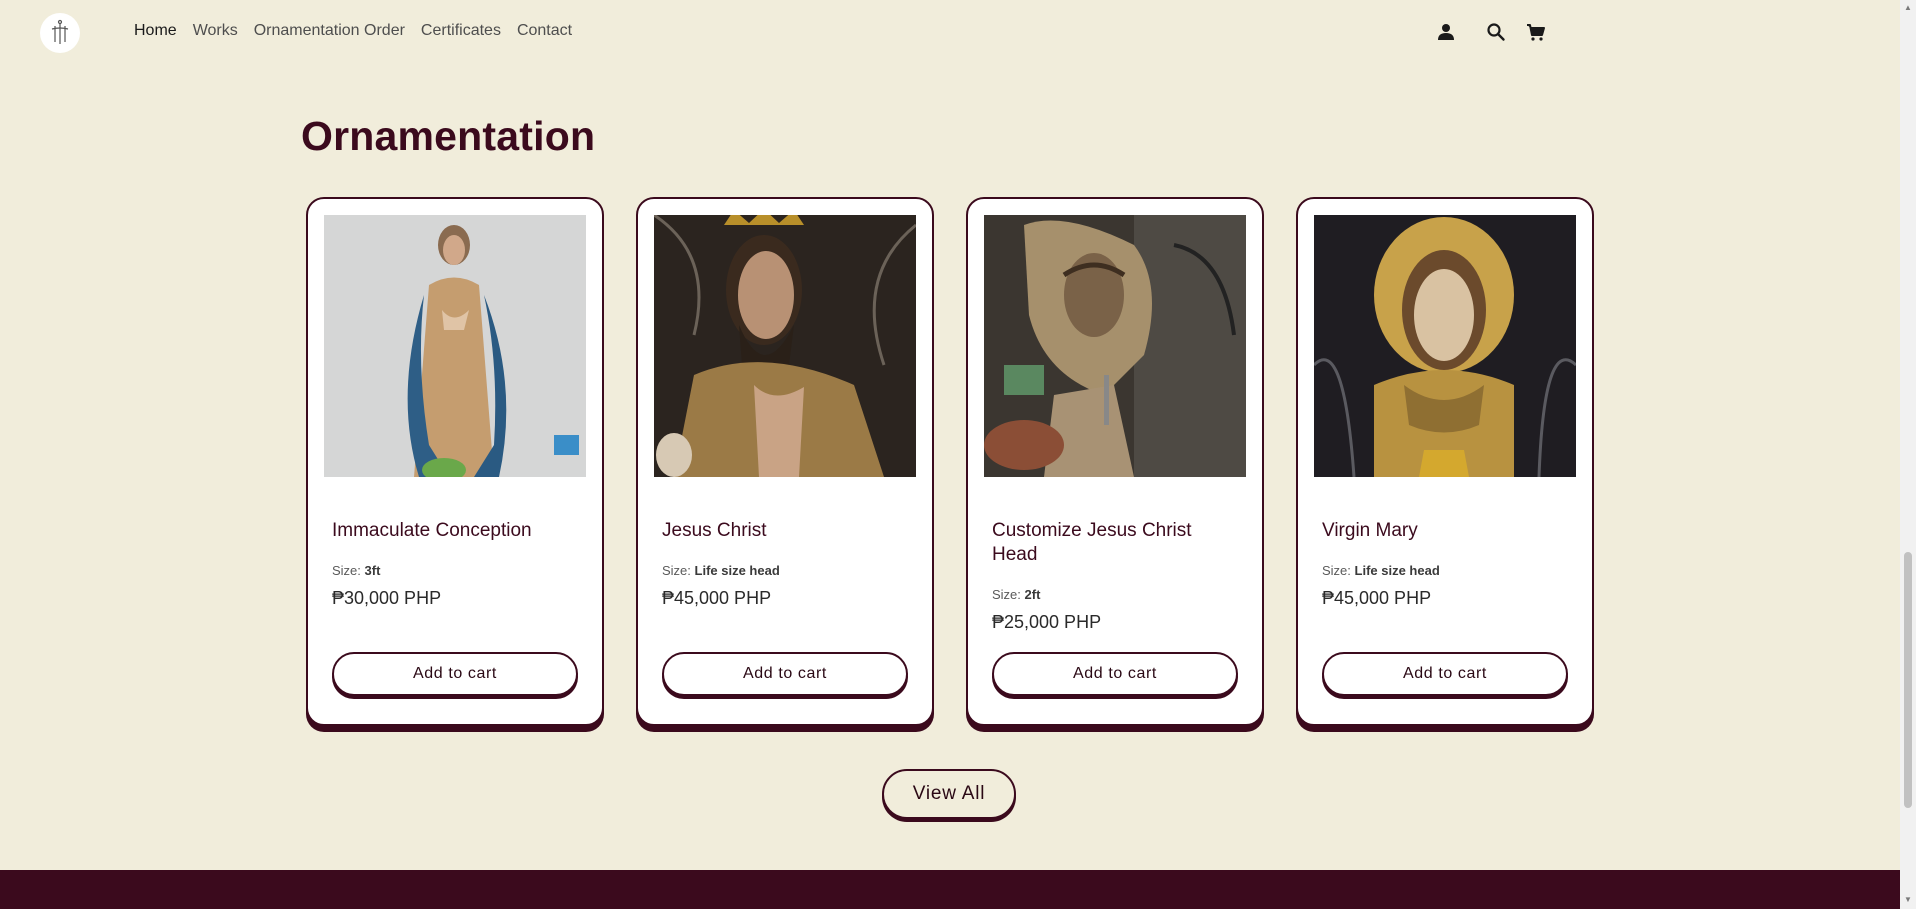 Image resolution: width=1916 pixels, height=909 pixels. I want to click on product-price: ₱30,000 PHP, so click(387, 598).